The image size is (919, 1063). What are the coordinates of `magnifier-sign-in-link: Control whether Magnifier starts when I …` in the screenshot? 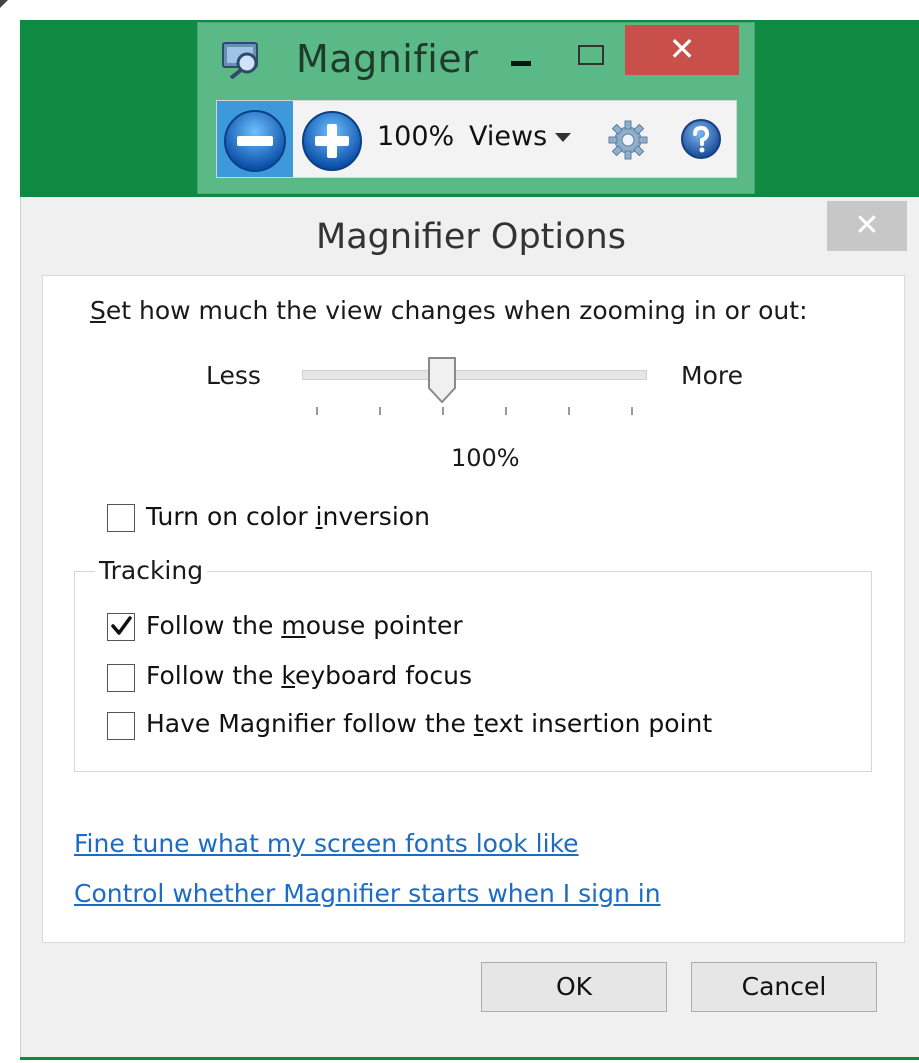 It's located at (367, 893).